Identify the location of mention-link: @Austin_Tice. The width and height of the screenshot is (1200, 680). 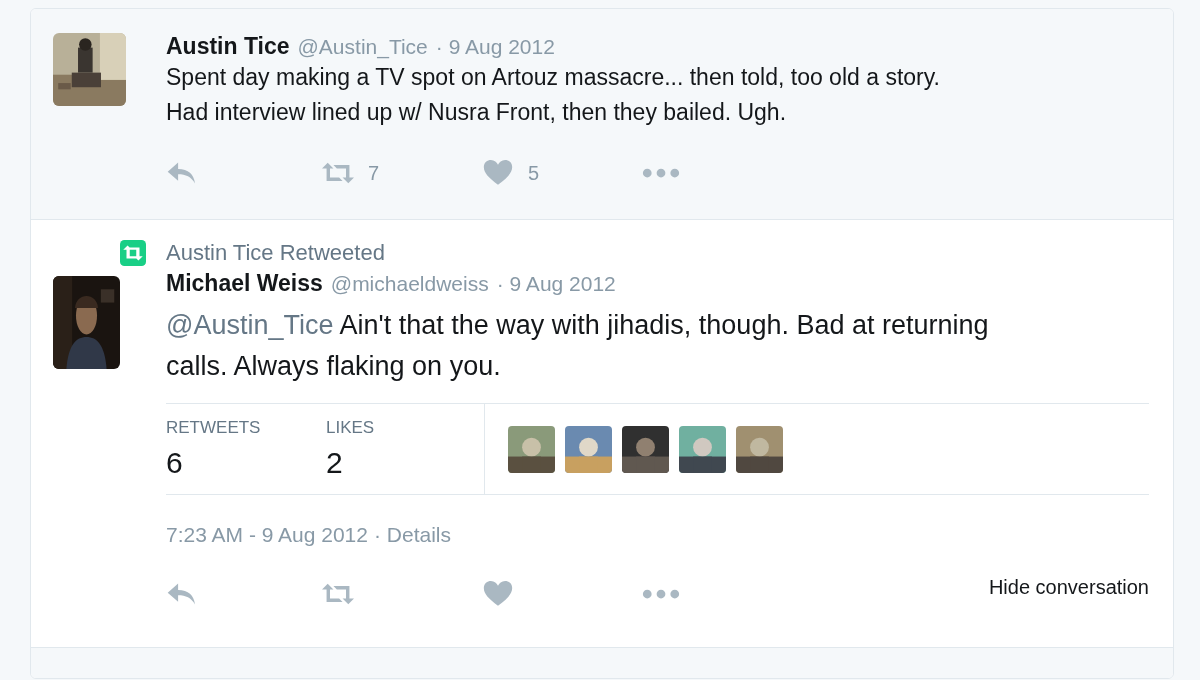
(250, 325).